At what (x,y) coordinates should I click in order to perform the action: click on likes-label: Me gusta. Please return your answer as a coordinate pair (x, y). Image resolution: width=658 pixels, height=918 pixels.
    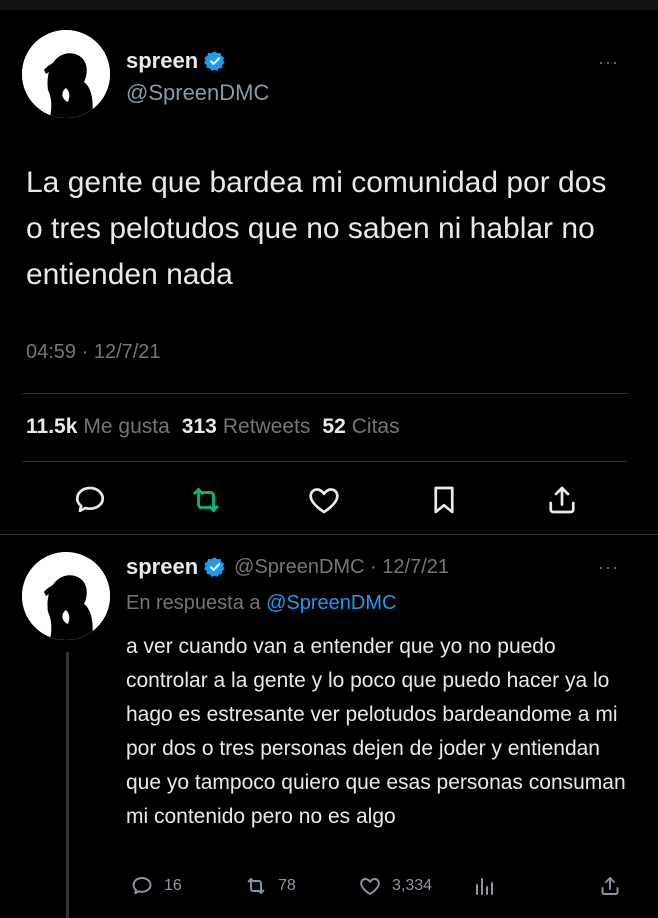
    Looking at the image, I should click on (126, 426).